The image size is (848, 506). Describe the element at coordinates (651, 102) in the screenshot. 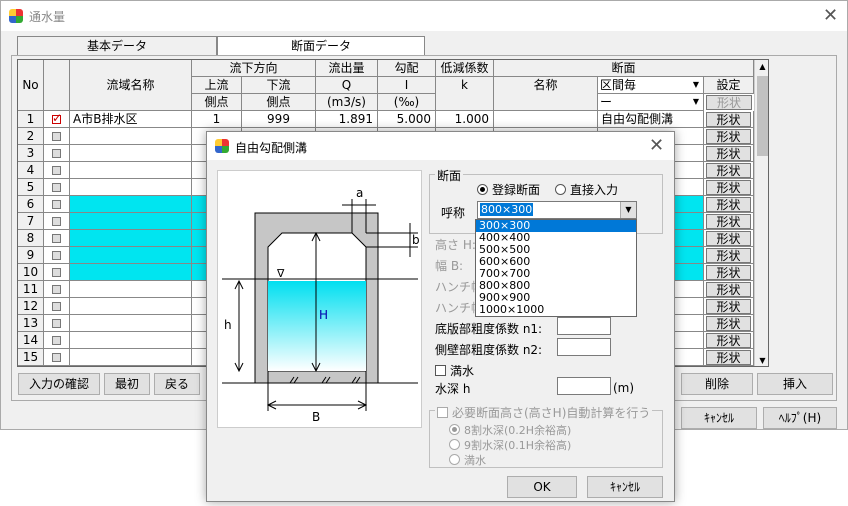

I see `section-sub-select: ー ▼` at that location.